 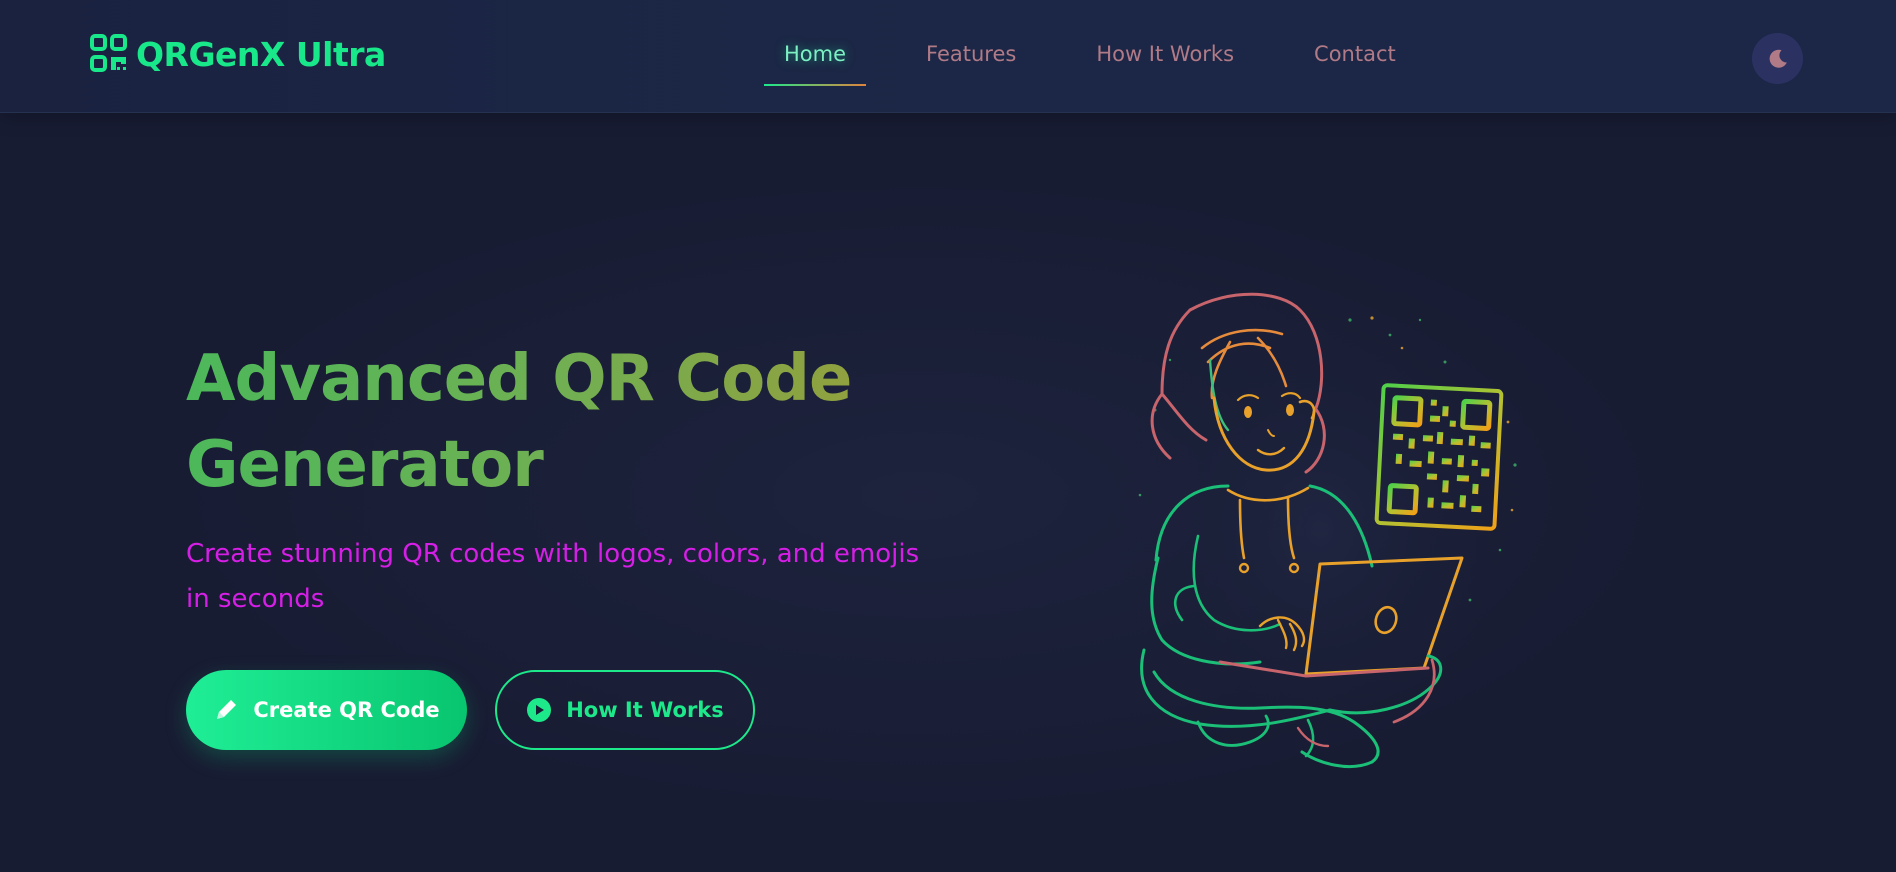 What do you see at coordinates (227, 709) in the screenshot?
I see `pencil-icon` at bounding box center [227, 709].